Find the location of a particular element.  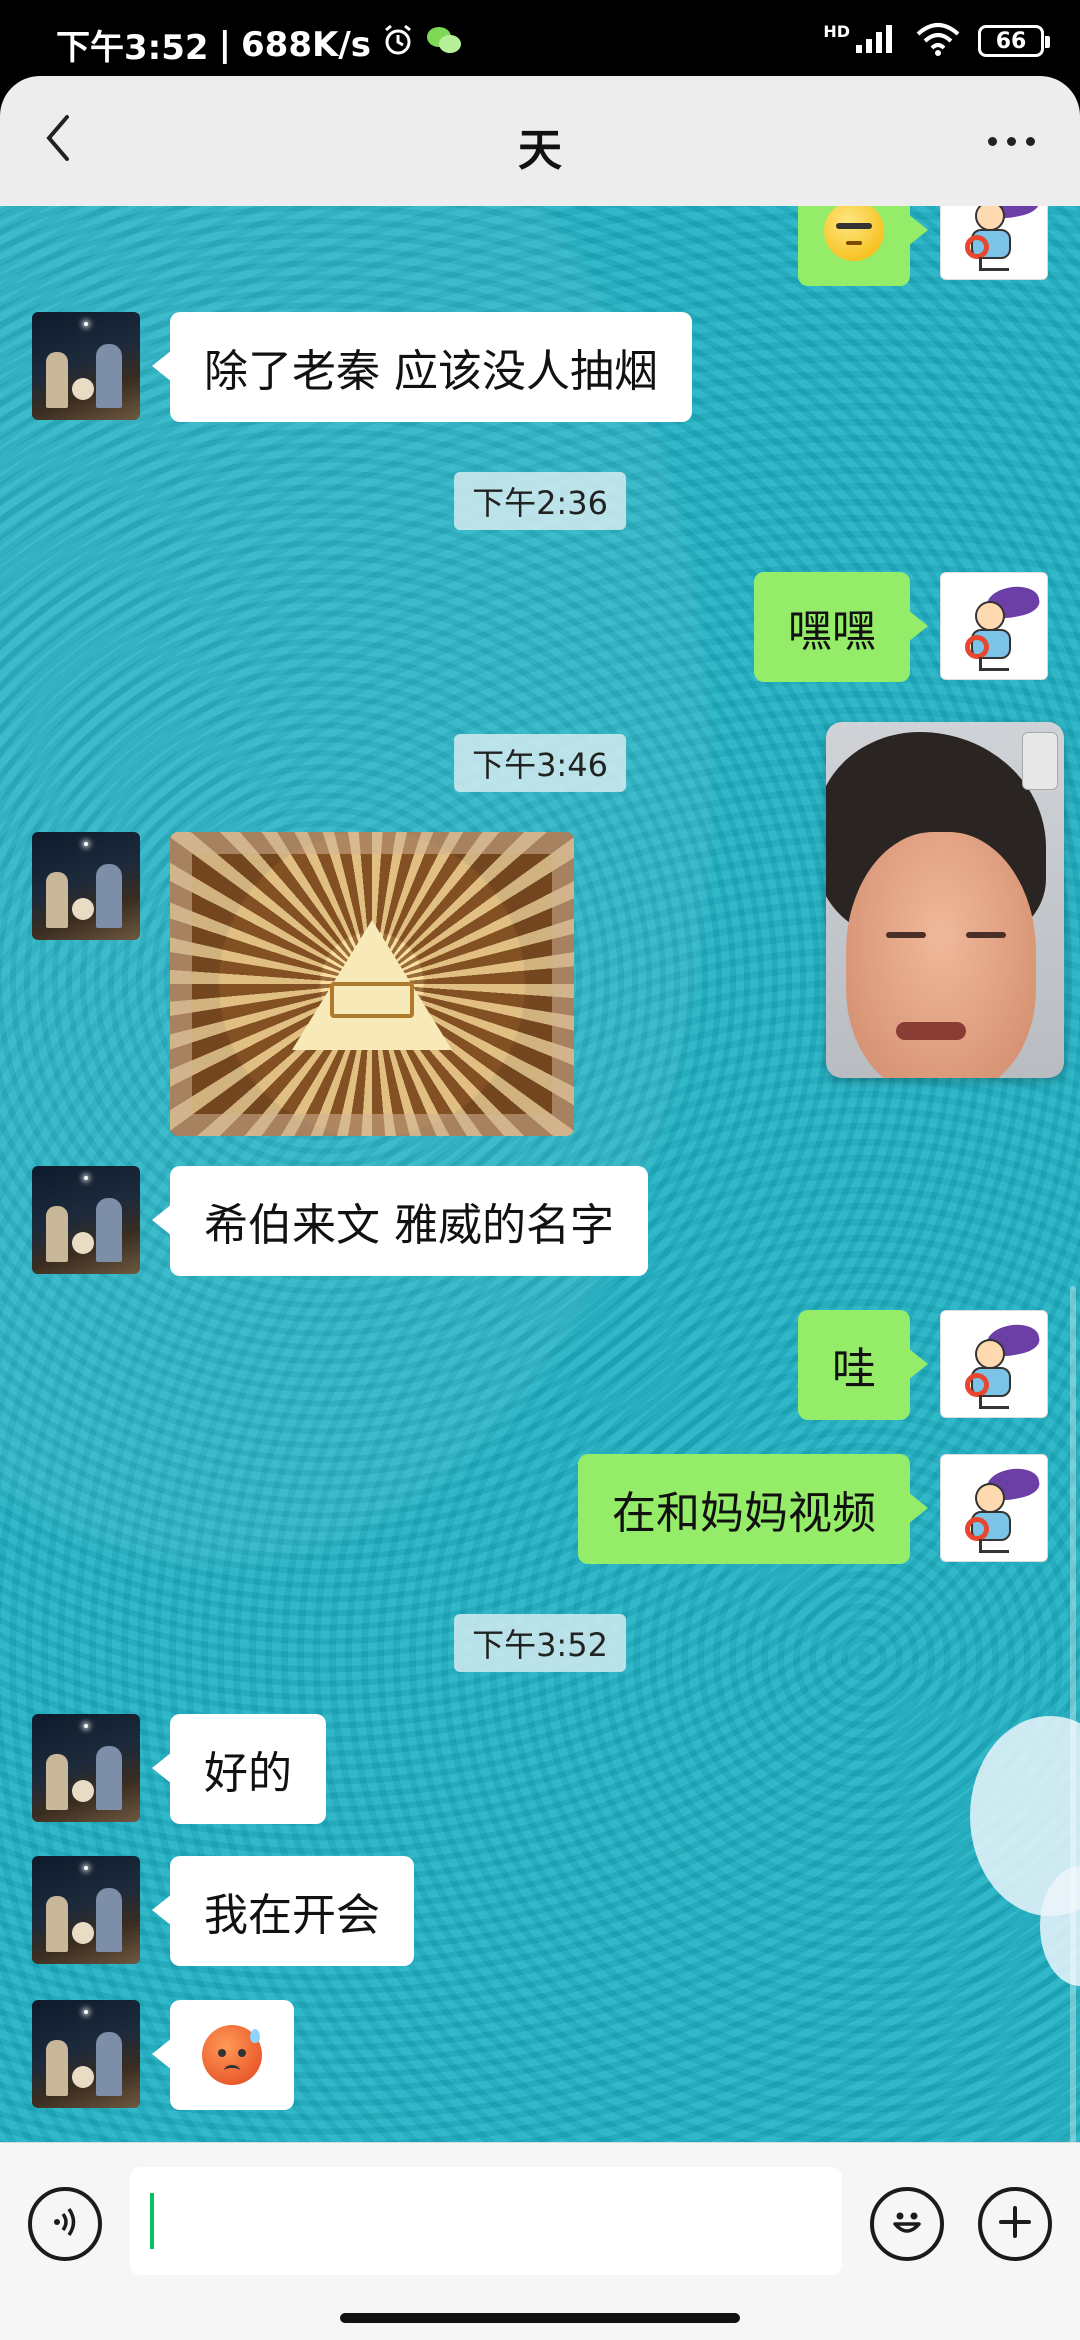

message-bubble: 好的 is located at coordinates (239, 1769).